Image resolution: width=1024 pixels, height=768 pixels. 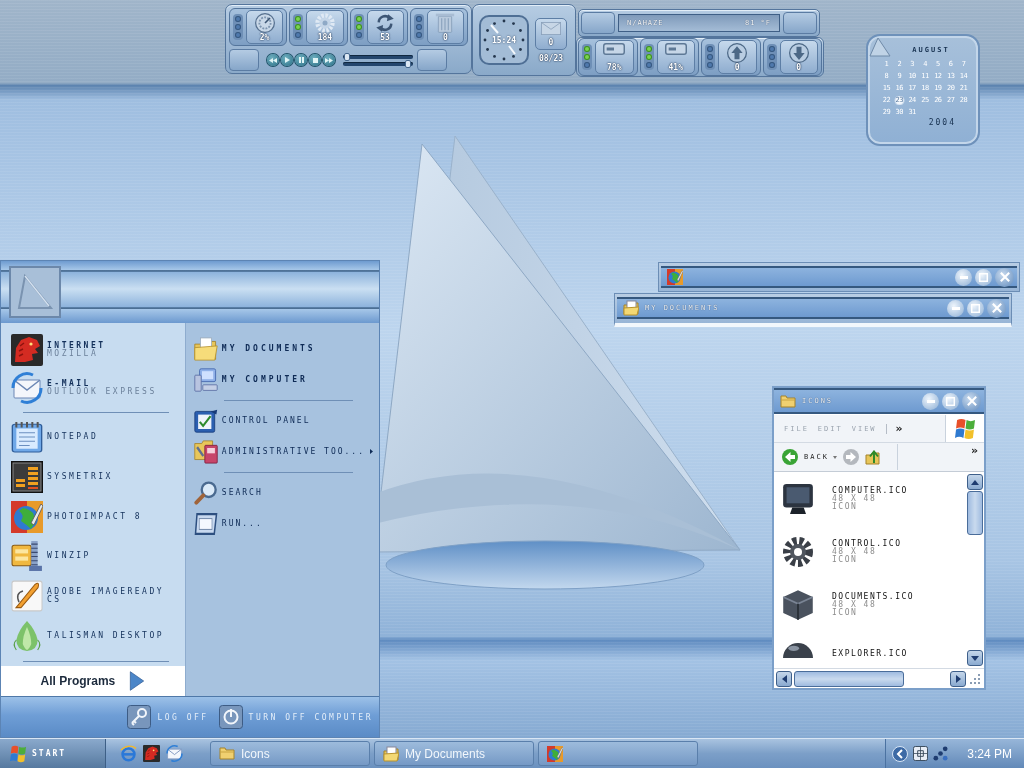 What do you see at coordinates (295, 717) in the screenshot?
I see `turn-off-button: TURN OFF COMPUTER` at bounding box center [295, 717].